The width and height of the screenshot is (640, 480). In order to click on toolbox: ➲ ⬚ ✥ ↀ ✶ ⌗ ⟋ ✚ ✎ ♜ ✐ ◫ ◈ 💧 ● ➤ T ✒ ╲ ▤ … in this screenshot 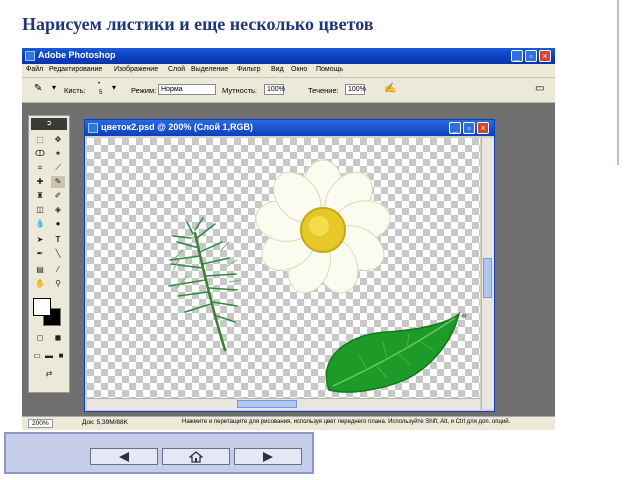, I will do `click(49, 254)`.